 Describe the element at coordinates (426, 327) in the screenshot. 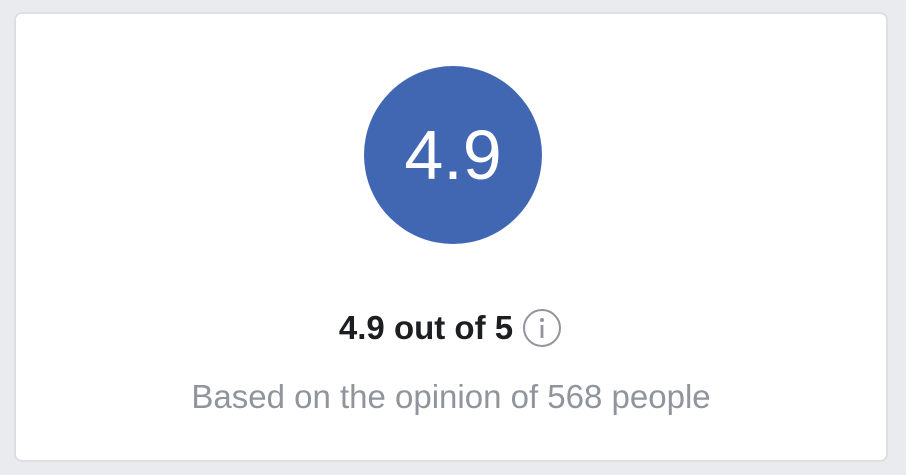

I see `rating-summary: 4.9 out of 5` at that location.